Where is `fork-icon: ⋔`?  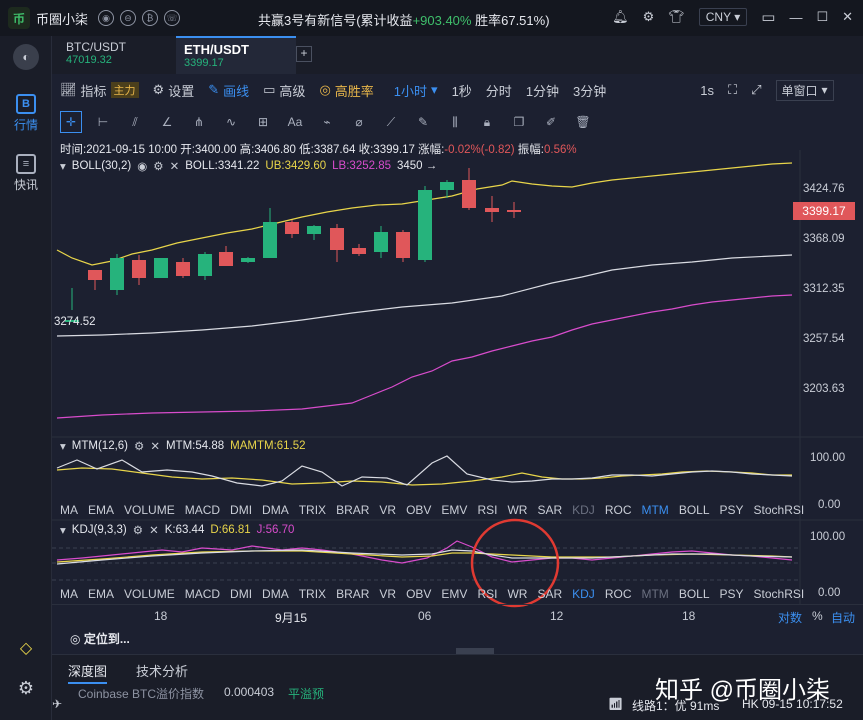
fork-icon: ⋔ is located at coordinates (199, 122).